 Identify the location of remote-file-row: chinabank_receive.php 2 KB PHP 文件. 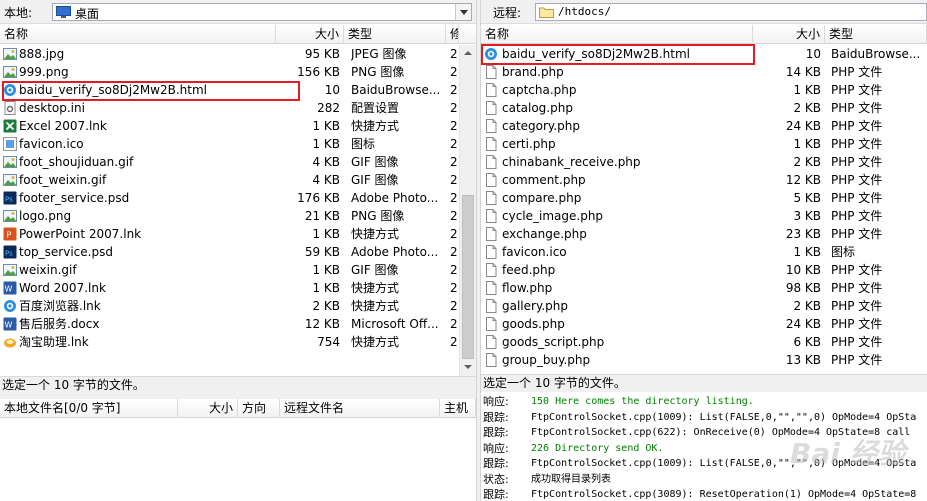
(704, 162).